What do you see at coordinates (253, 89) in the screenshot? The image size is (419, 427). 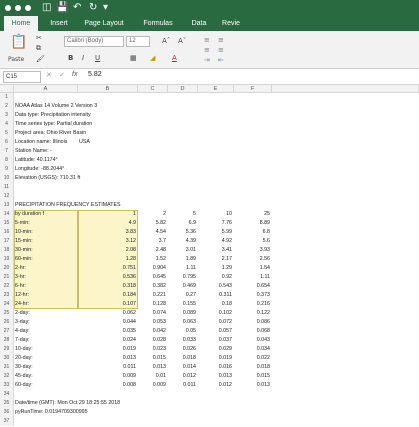 I see `column-header-f: F` at bounding box center [253, 89].